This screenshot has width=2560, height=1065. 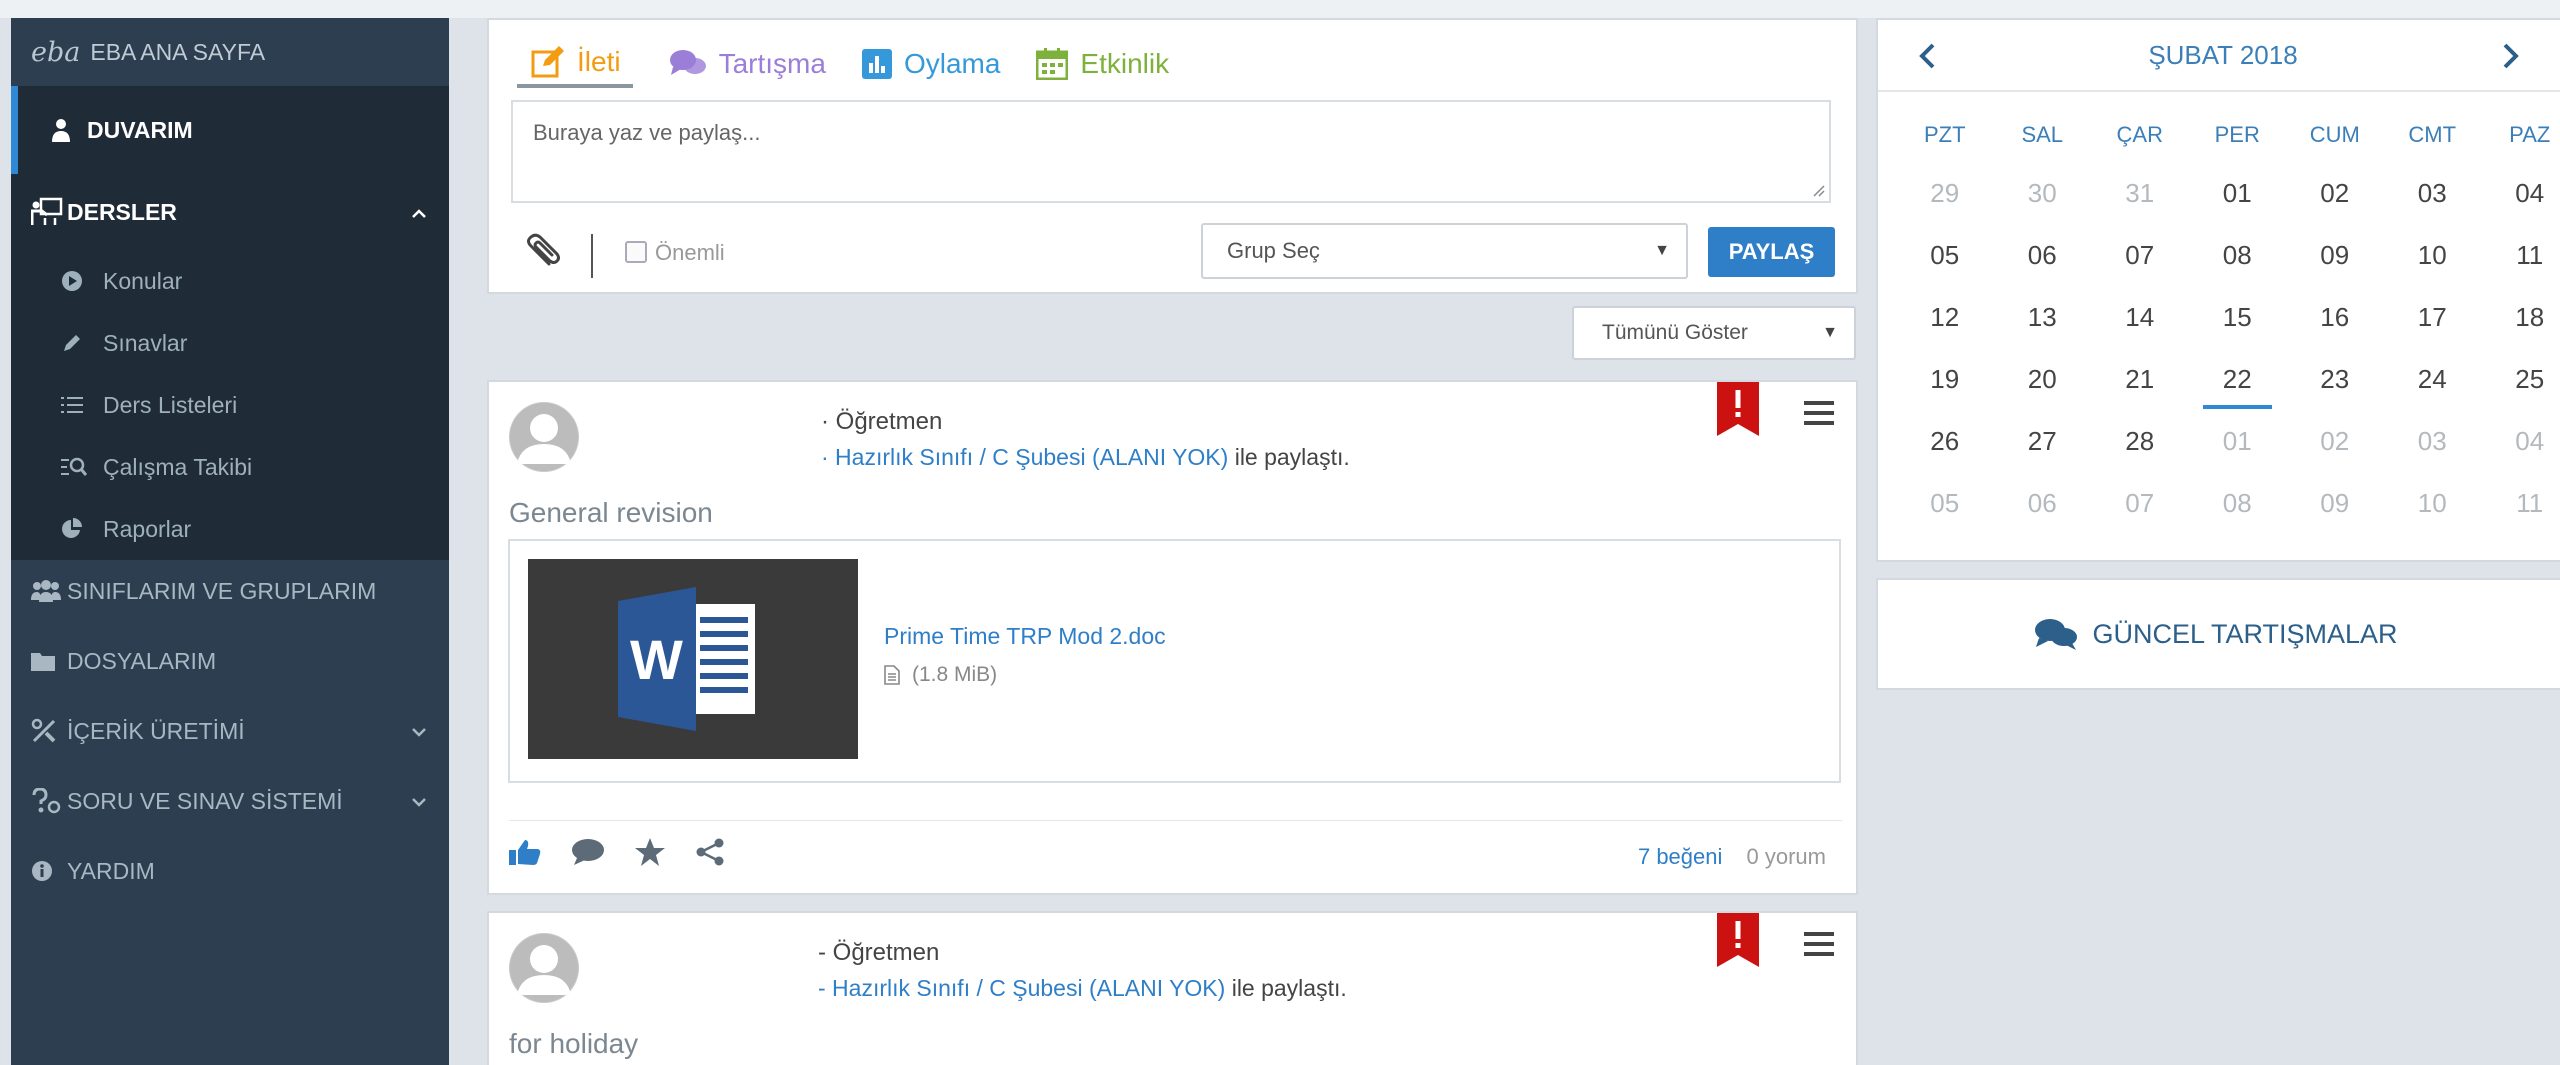 I want to click on calendar-day: 23, so click(x=2335, y=379).